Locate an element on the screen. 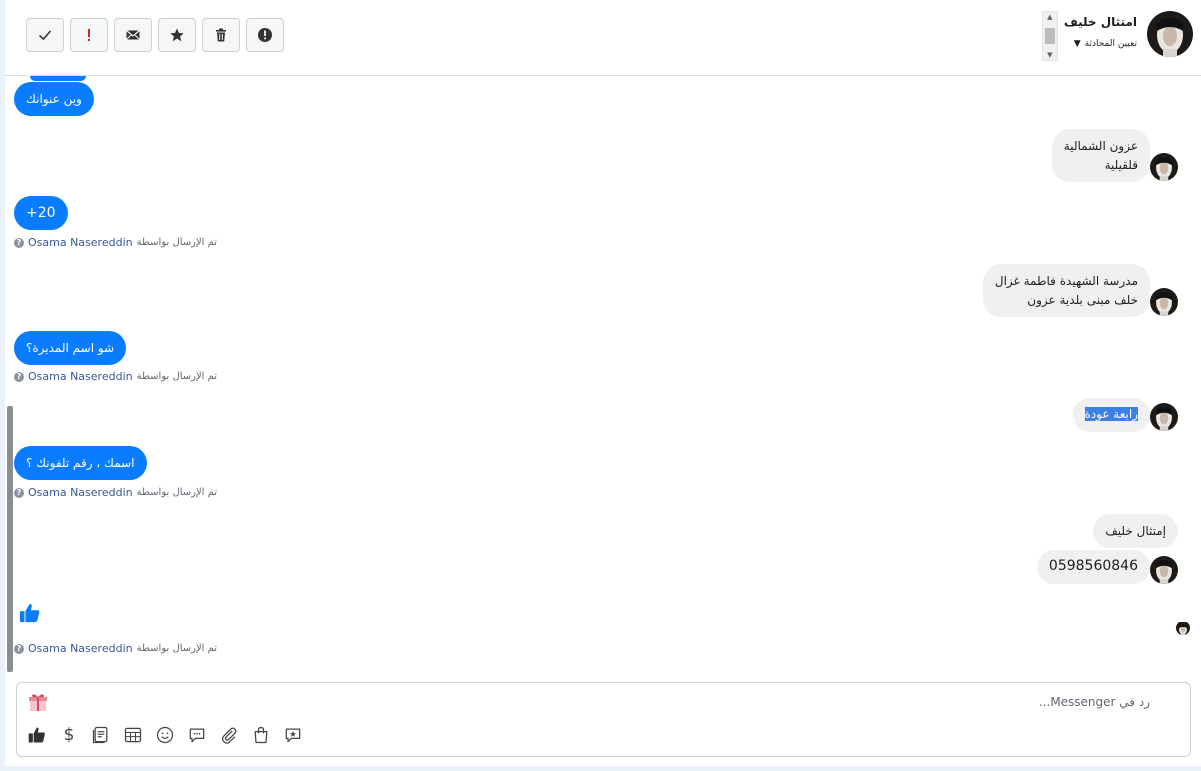  paperclip-icon is located at coordinates (229, 735).